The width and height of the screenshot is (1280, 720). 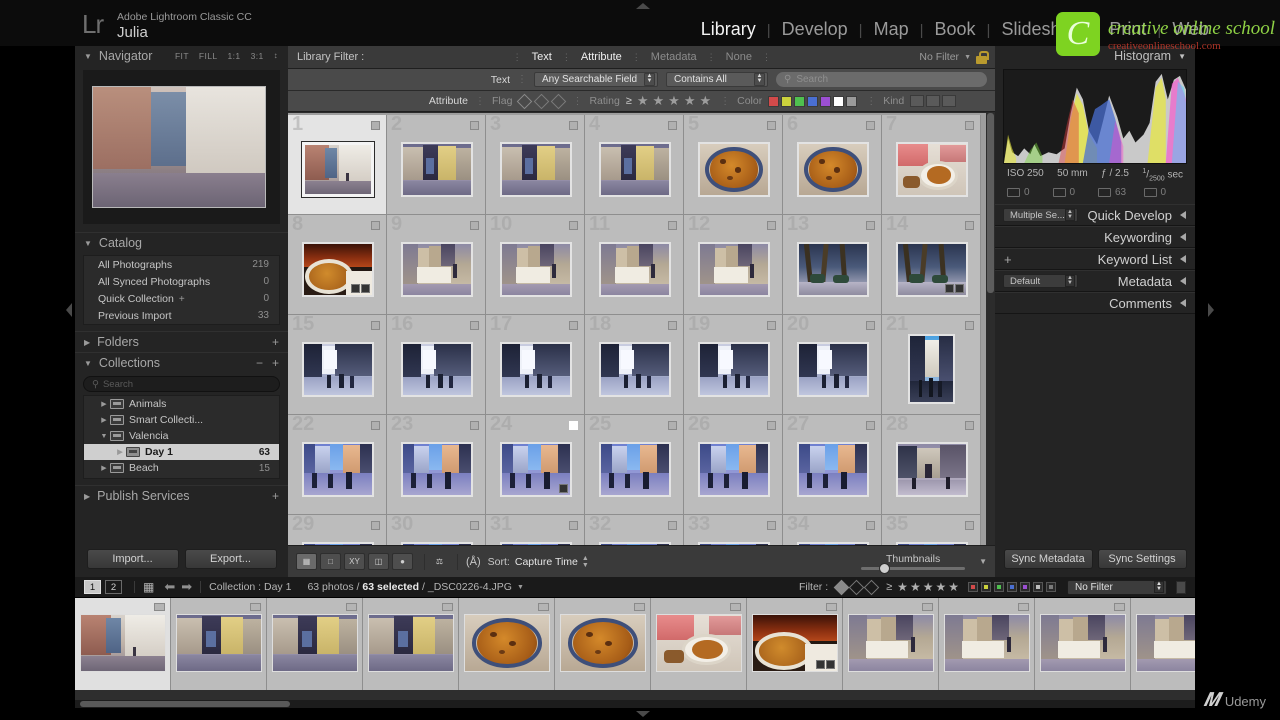 I want to click on grid-cell: 22, so click(x=337, y=464).